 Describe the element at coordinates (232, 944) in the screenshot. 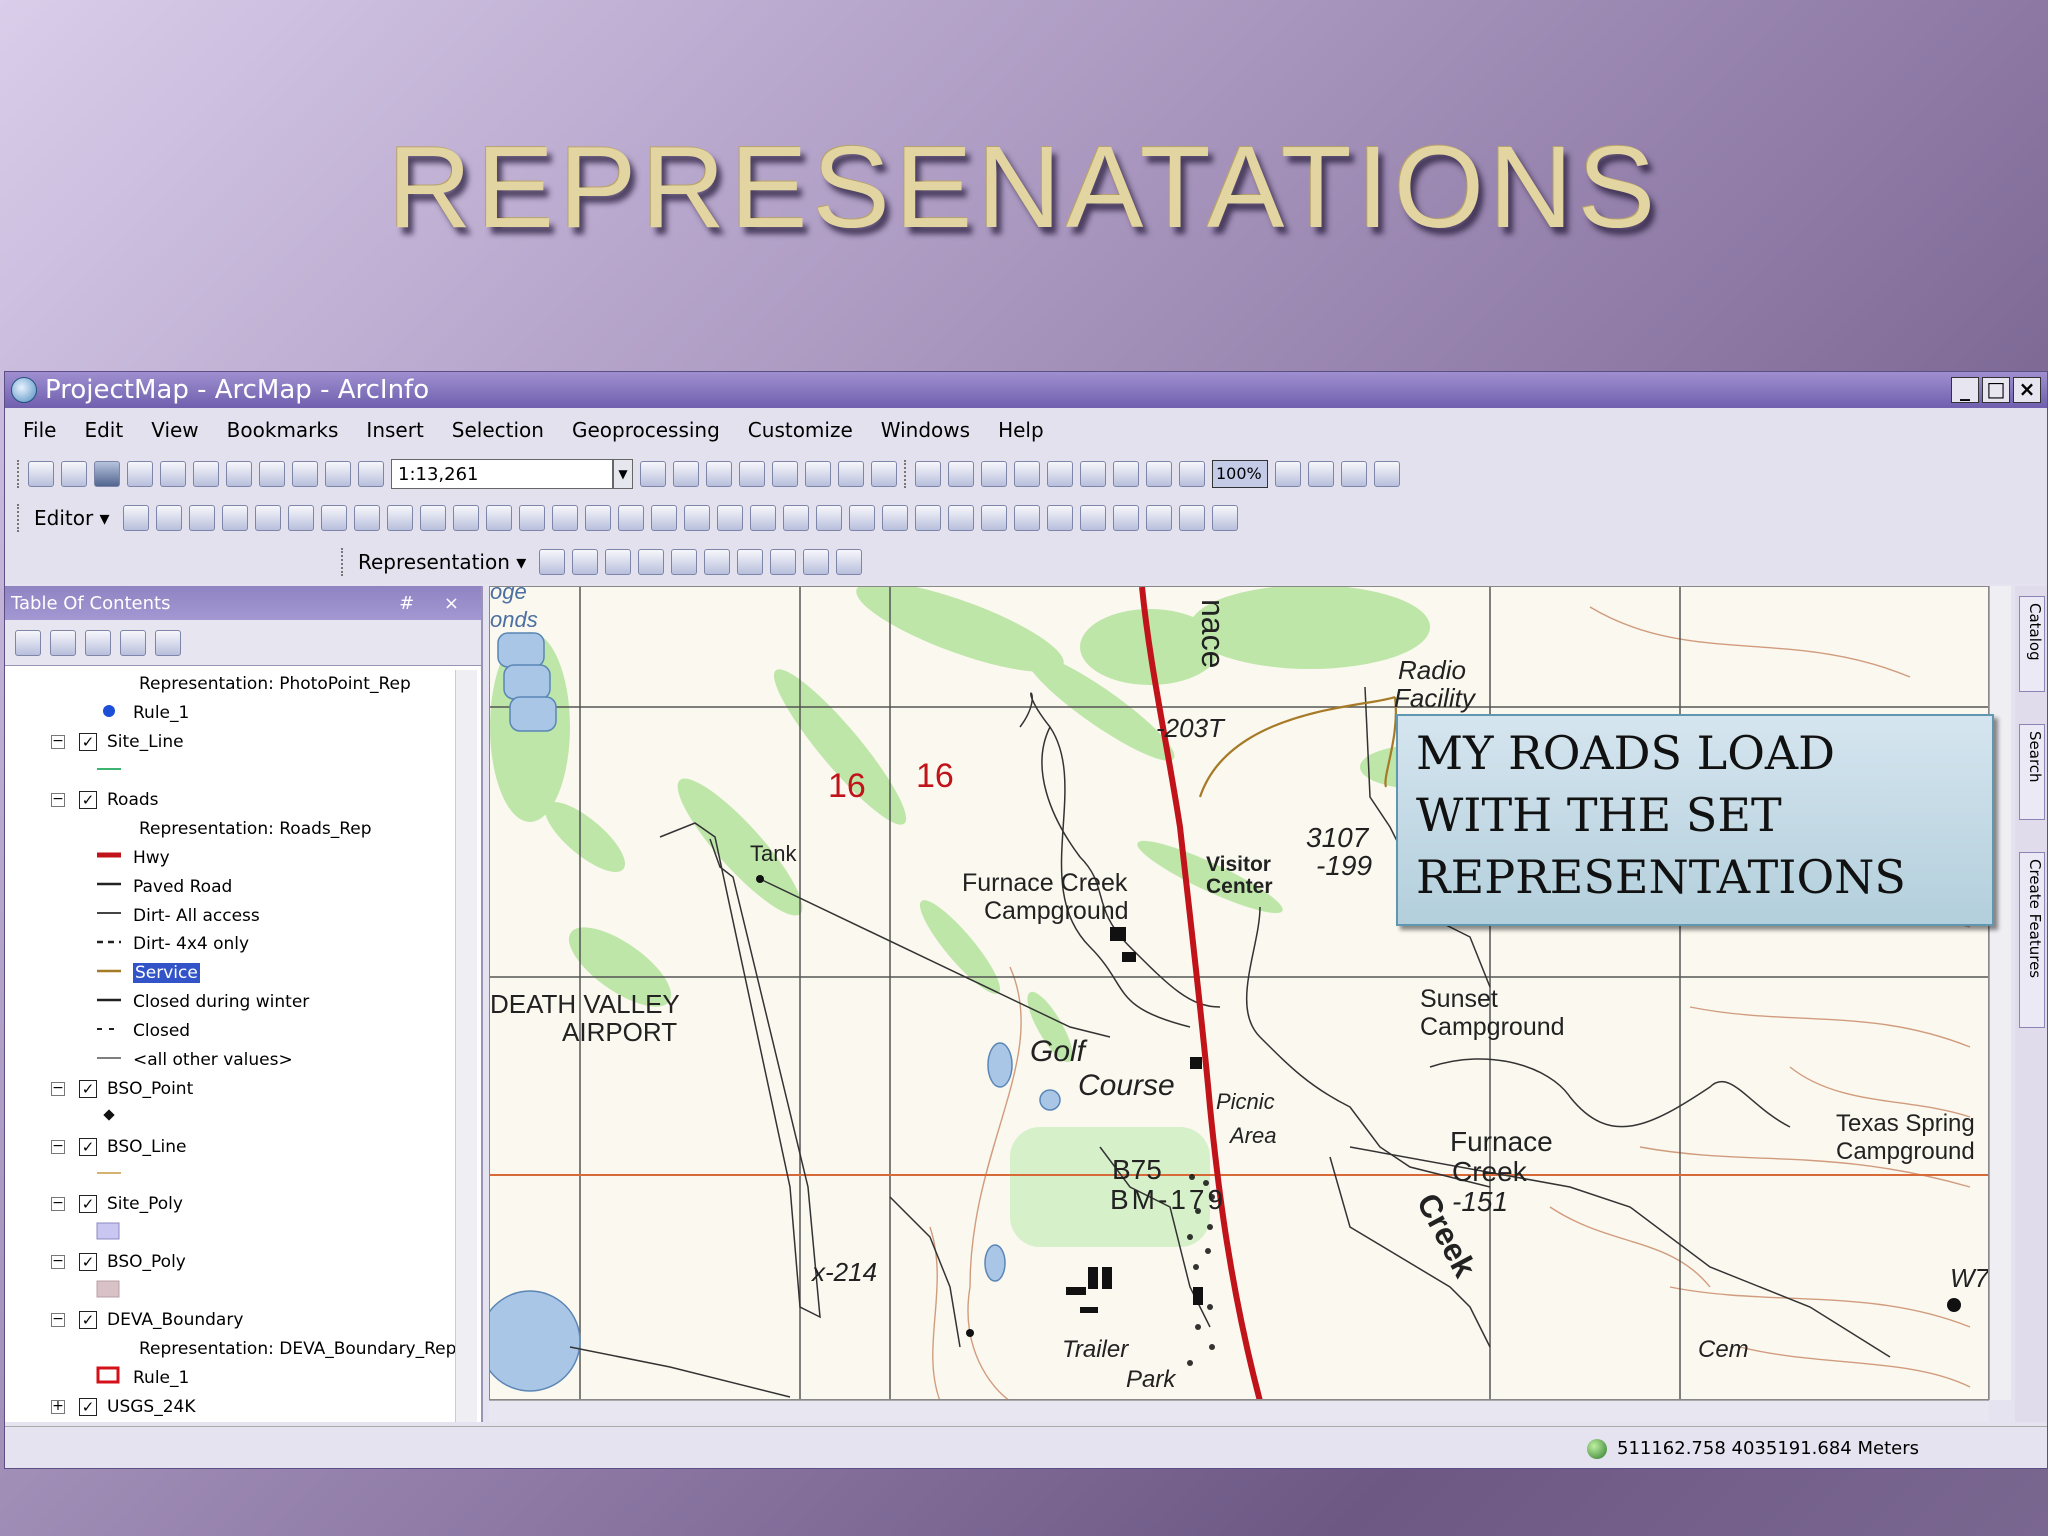

I see `toc-symbol-row: Dirt- 4x4 only` at that location.